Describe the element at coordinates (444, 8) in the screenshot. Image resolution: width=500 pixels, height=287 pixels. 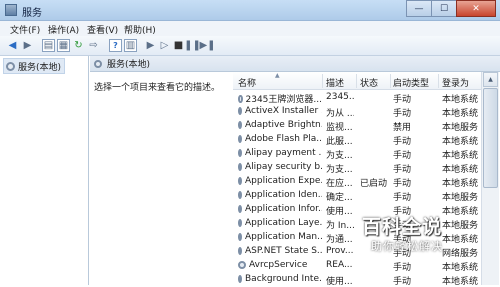
I see `maximize-button: ☐` at that location.